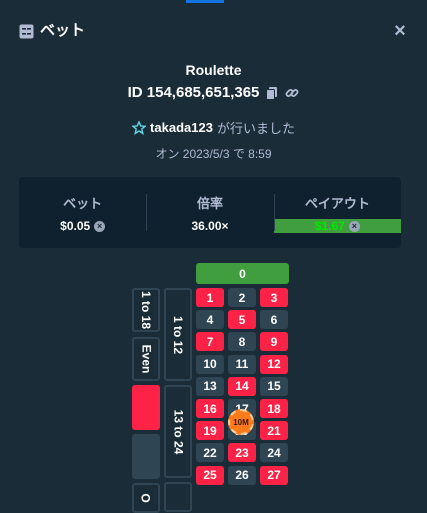  What do you see at coordinates (82, 212) in the screenshot?
I see `stat-bet: ベット $0.05 ×` at bounding box center [82, 212].